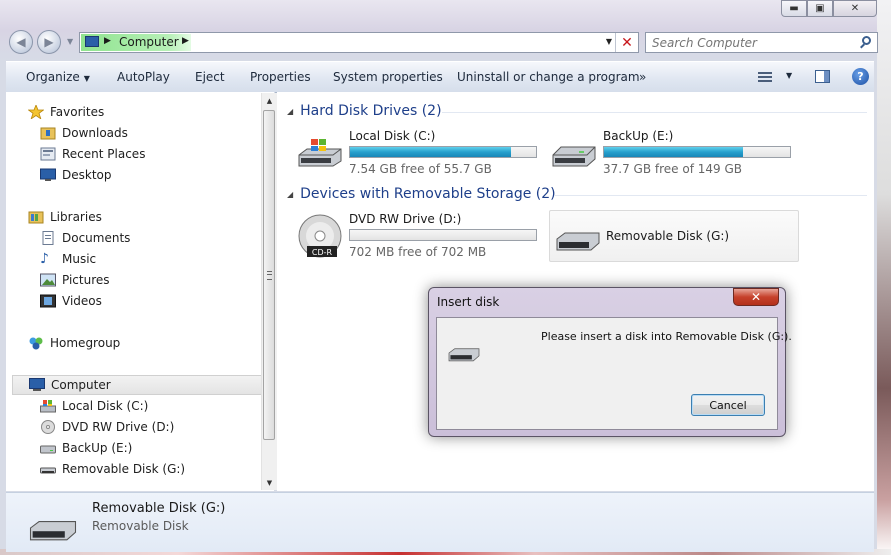 The width and height of the screenshot is (891, 555). I want to click on documents-icon, so click(48, 238).